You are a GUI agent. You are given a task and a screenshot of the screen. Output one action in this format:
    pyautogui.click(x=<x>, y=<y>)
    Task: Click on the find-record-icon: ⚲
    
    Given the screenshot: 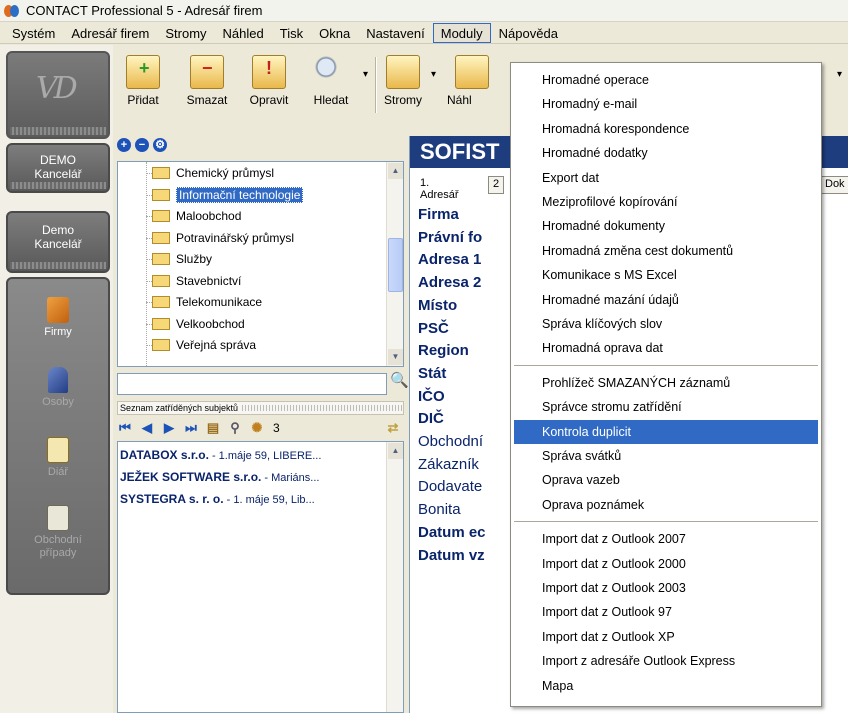 What is the action you would take?
    pyautogui.click(x=235, y=428)
    